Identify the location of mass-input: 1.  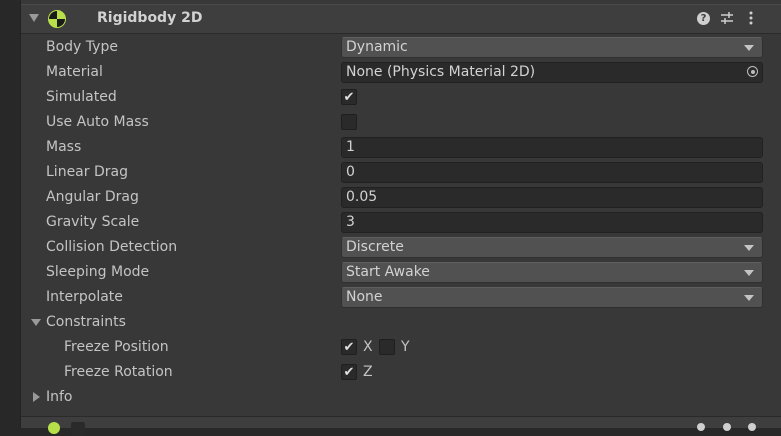
(552, 147).